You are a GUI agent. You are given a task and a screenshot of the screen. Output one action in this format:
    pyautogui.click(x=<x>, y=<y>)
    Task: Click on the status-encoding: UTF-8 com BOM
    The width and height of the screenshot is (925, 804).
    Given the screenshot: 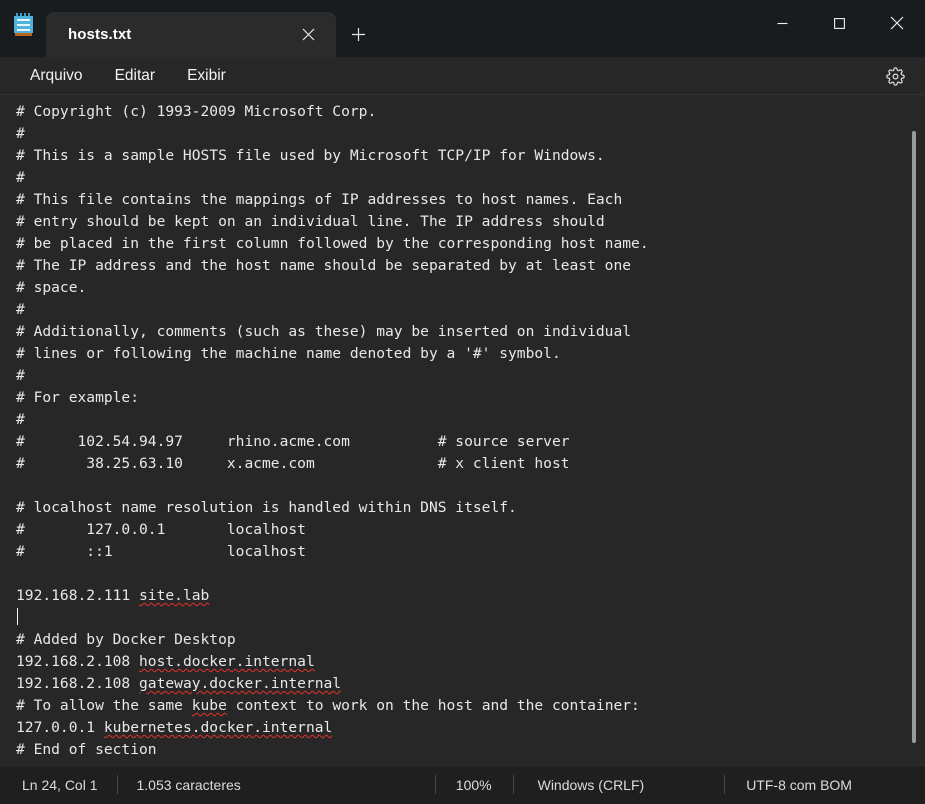 What is the action you would take?
    pyautogui.click(x=799, y=785)
    